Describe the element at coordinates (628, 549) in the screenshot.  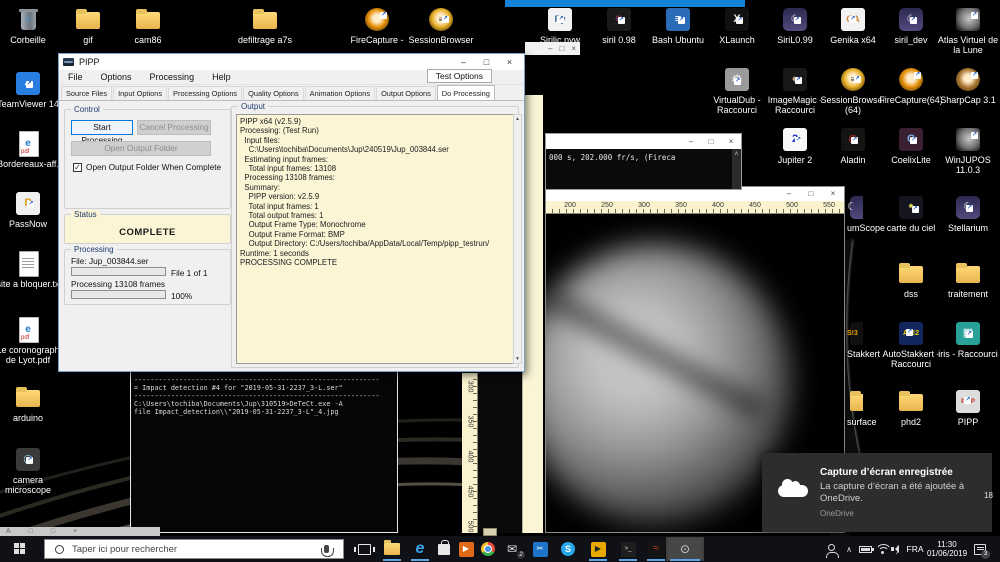
I see `taskbar-app-icon: >_` at that location.